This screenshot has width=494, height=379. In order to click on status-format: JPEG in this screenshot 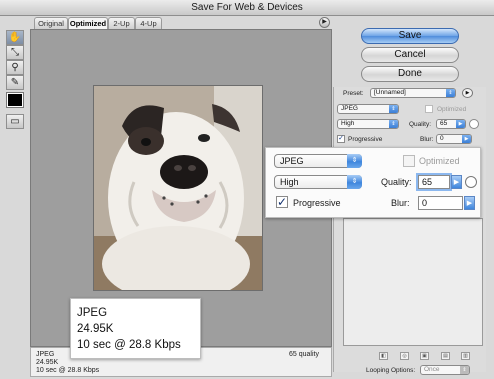, I will do `click(45, 354)`.